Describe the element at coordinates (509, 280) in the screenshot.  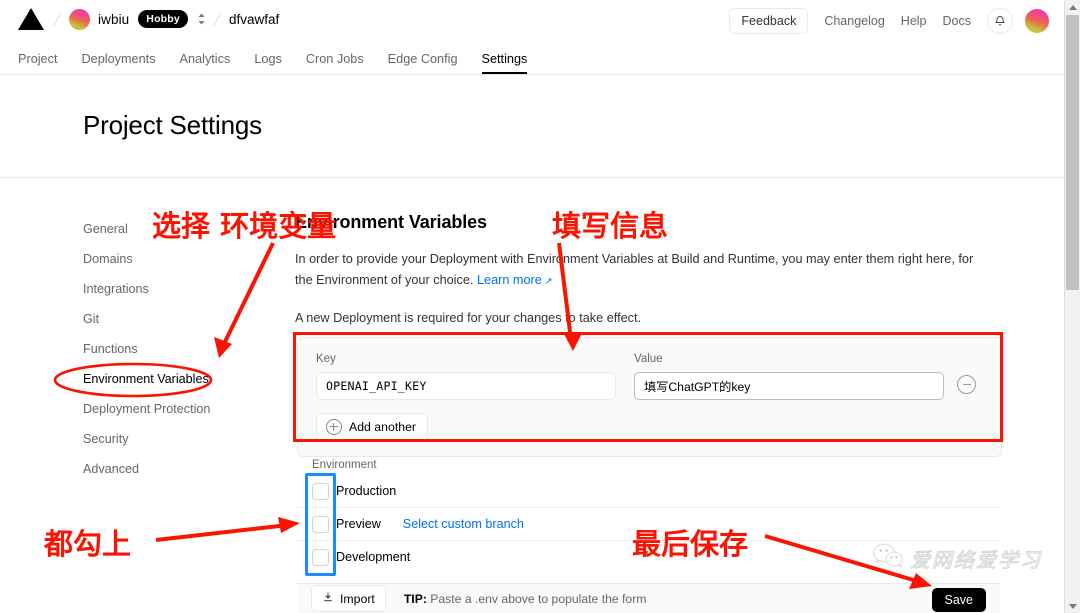
I see `learn-more-link: Learn more` at that location.